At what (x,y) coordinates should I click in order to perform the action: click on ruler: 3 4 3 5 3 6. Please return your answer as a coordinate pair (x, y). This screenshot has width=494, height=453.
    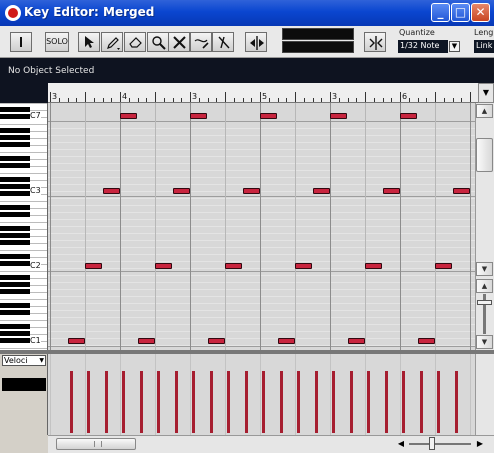
    Looking at the image, I should click on (263, 93).